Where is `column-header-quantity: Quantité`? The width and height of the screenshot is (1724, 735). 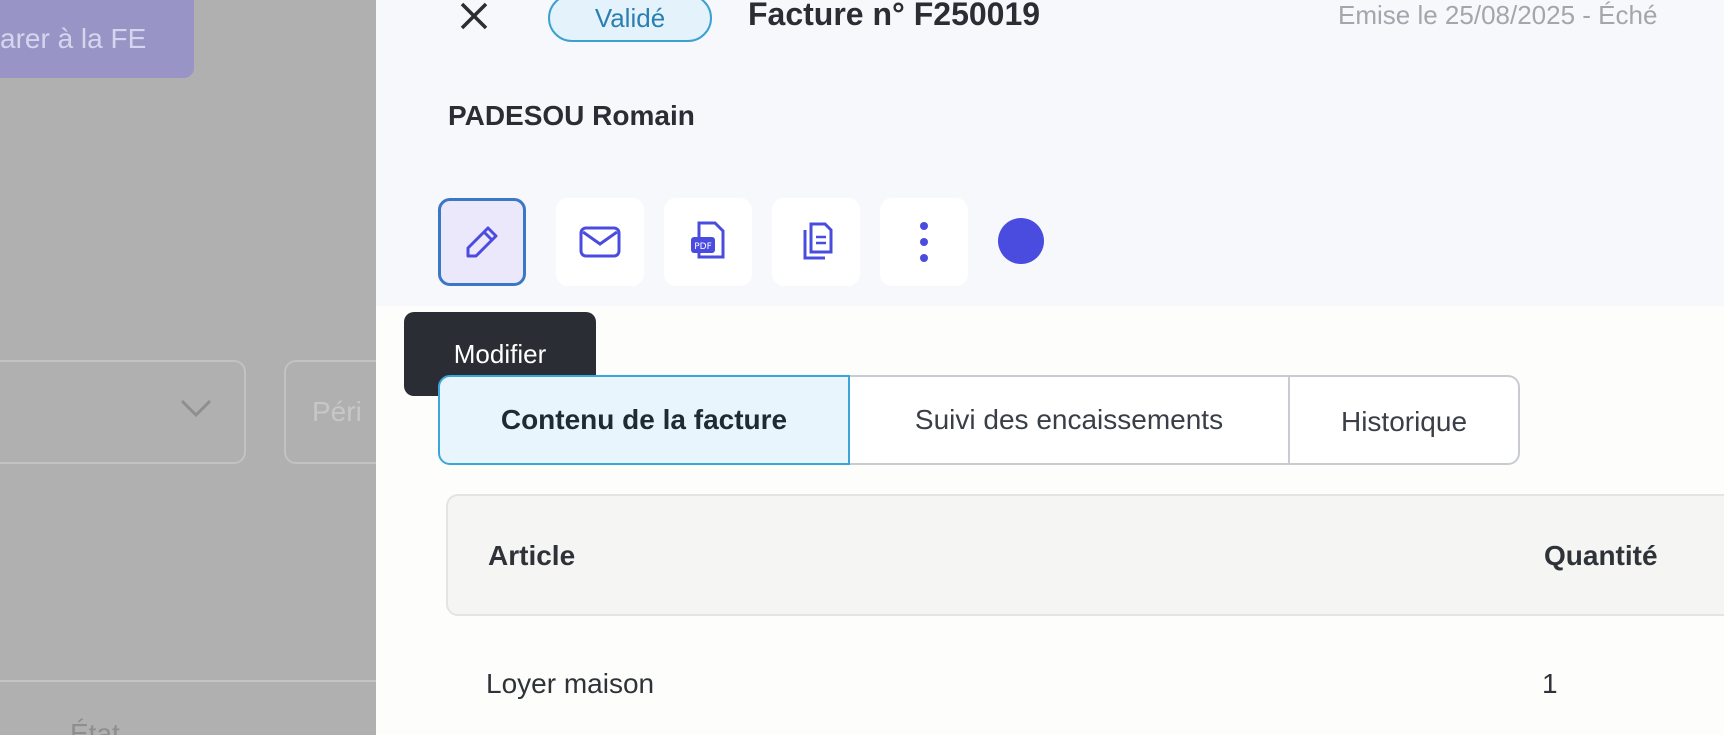
column-header-quantity: Quantité is located at coordinates (1601, 555).